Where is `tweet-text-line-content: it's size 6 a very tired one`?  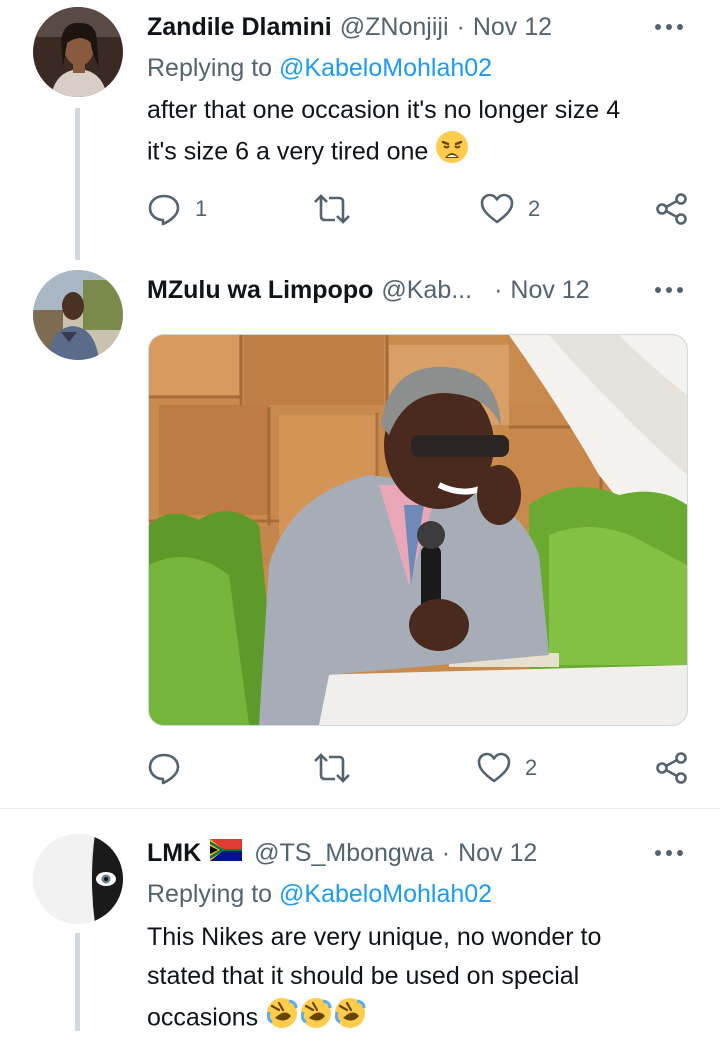
tweet-text-line-content: it's size 6 a very tired one is located at coordinates (288, 151).